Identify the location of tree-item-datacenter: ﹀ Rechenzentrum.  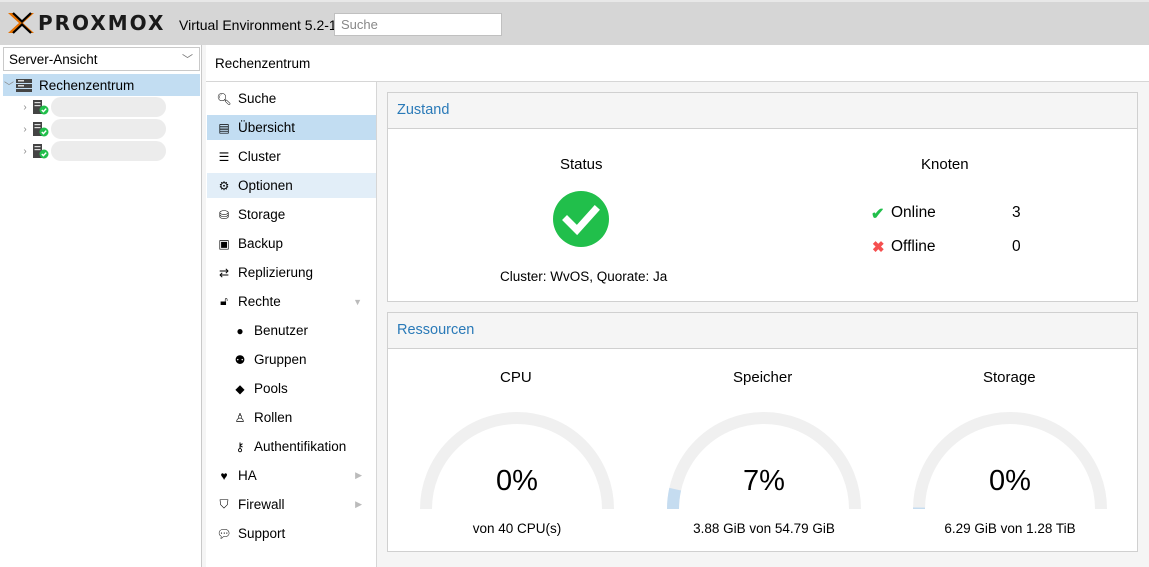
(101, 85).